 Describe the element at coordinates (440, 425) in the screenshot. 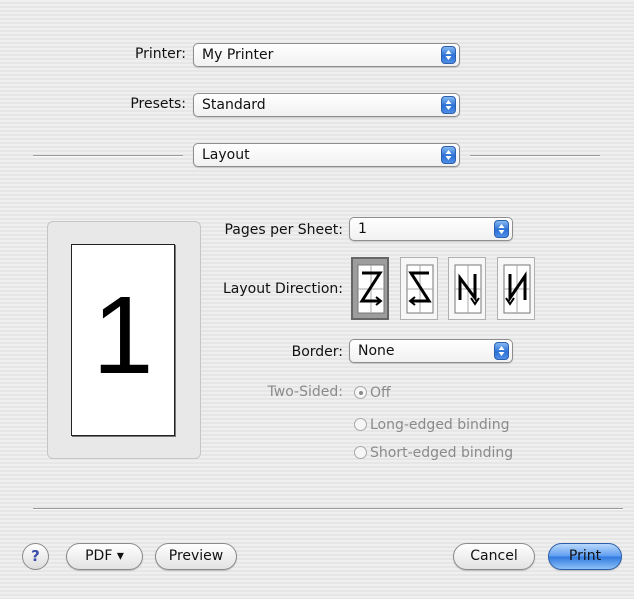

I see `two-sided-long-edge-label: Long-edged binding` at that location.